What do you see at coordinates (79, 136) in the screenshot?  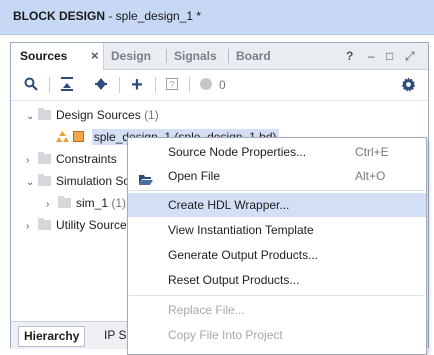 I see `block-design-icon` at bounding box center [79, 136].